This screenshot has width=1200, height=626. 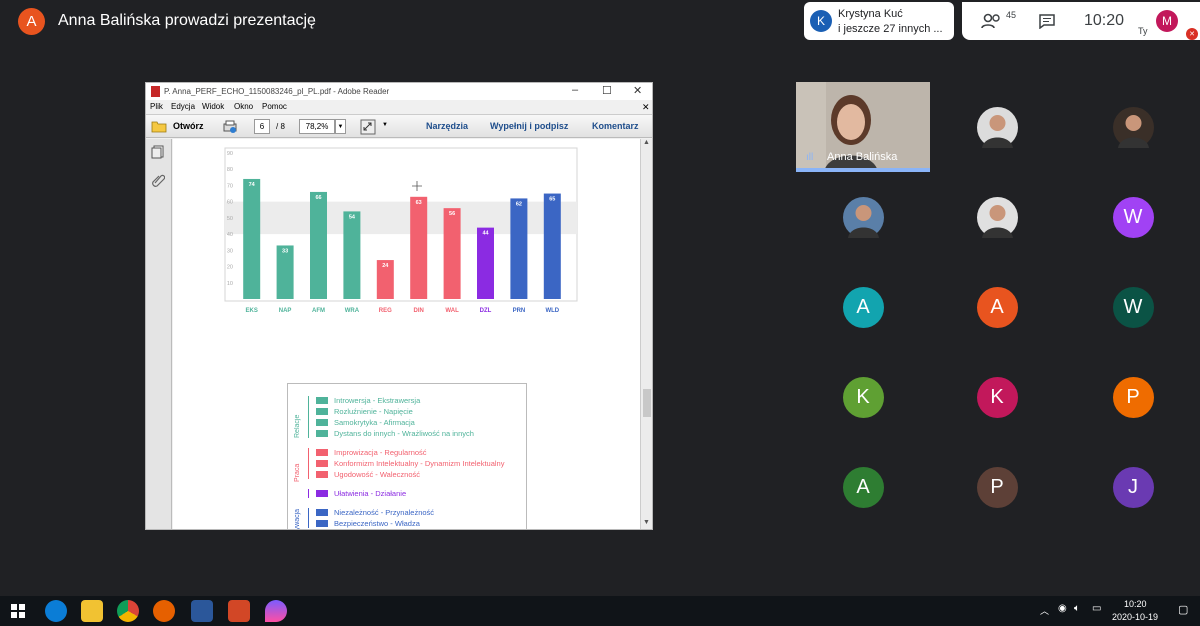 What do you see at coordinates (262, 126) in the screenshot?
I see `page-number-input: 6` at bounding box center [262, 126].